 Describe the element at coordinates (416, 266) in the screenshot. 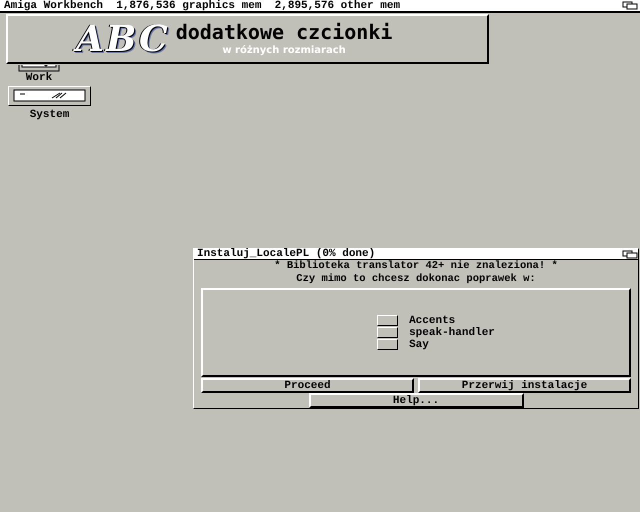

I see `message-text: * Biblioteka translator 42+ nie znaleziona! *` at that location.